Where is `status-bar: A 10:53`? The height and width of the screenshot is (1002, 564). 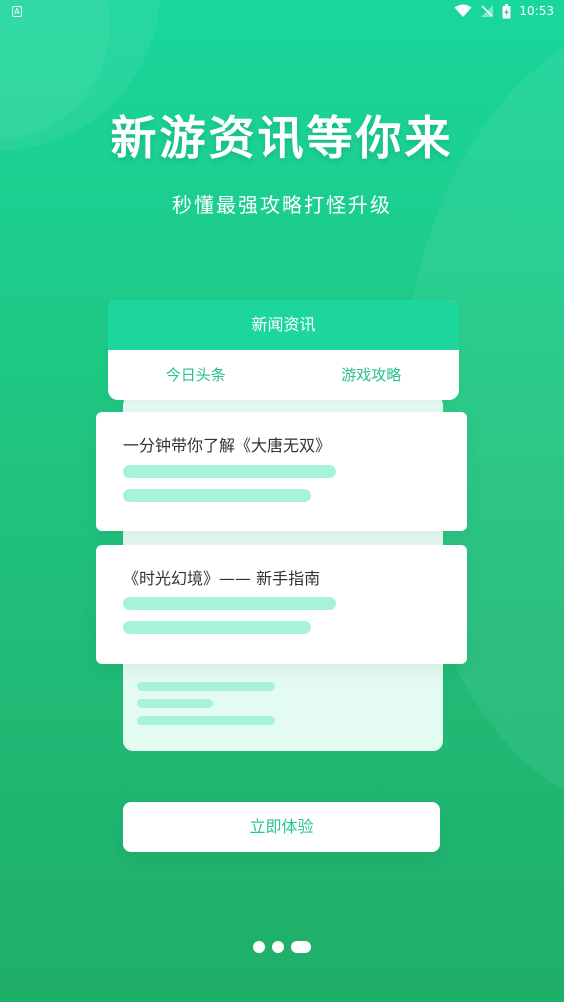 status-bar: A 10:53 is located at coordinates (282, 12).